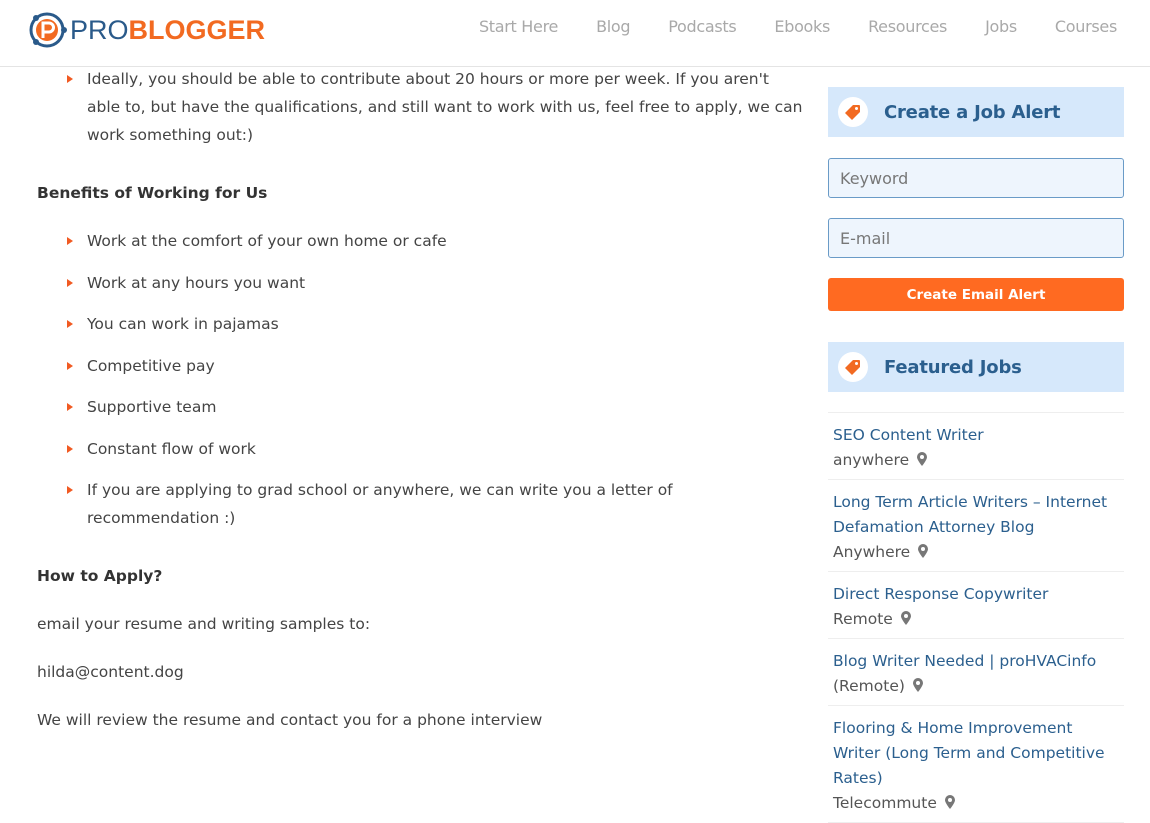 The image size is (1150, 823). I want to click on job-item: SEO Content Writer anywhere, so click(976, 446).